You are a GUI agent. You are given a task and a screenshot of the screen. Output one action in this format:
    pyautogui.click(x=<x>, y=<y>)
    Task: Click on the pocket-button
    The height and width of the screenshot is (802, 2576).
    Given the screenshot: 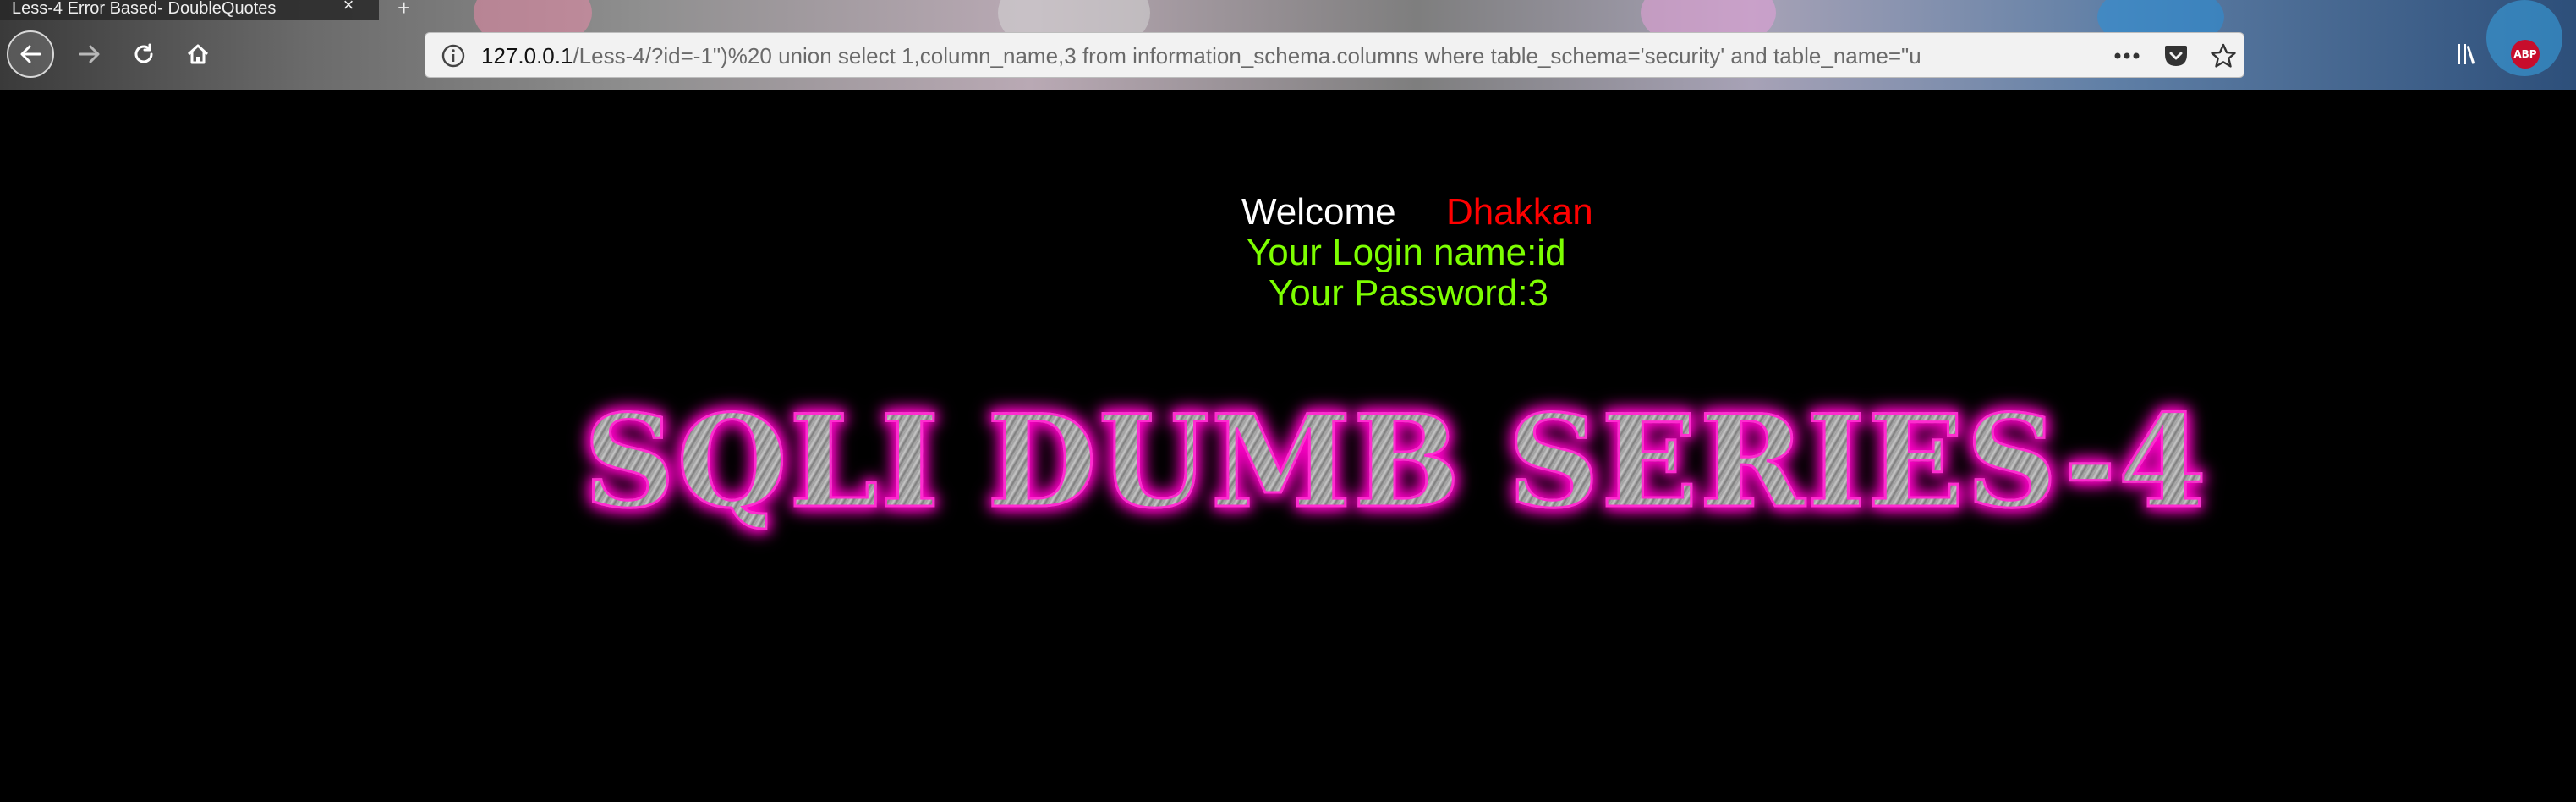 What is the action you would take?
    pyautogui.click(x=2176, y=56)
    